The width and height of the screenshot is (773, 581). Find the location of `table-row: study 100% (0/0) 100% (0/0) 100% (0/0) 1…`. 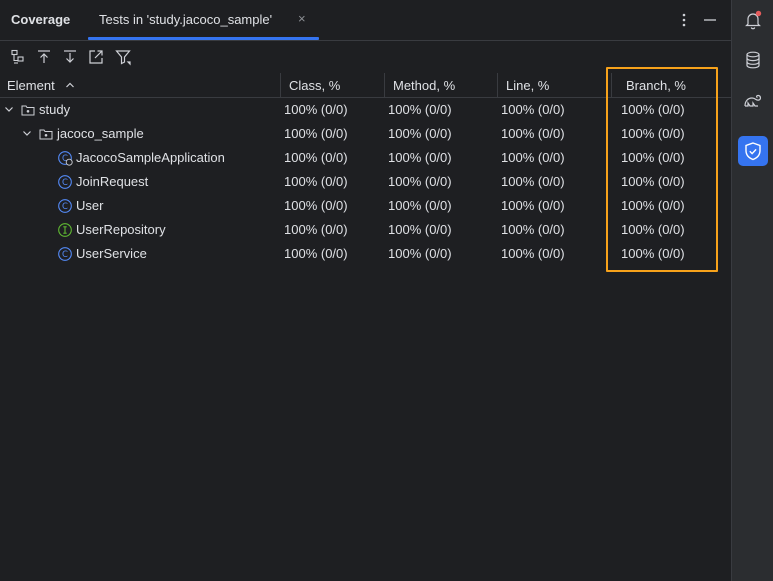

table-row: study 100% (0/0) 100% (0/0) 100% (0/0) 1… is located at coordinates (365, 110).